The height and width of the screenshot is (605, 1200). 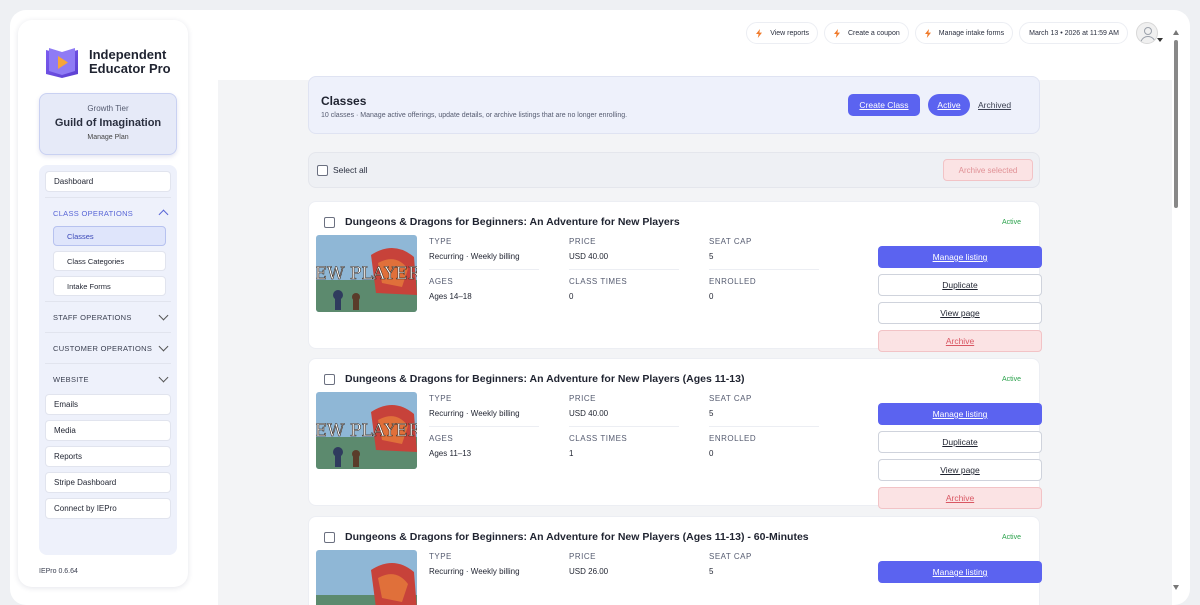 I want to click on version-label: IEPro 0.6.64, so click(x=58, y=571).